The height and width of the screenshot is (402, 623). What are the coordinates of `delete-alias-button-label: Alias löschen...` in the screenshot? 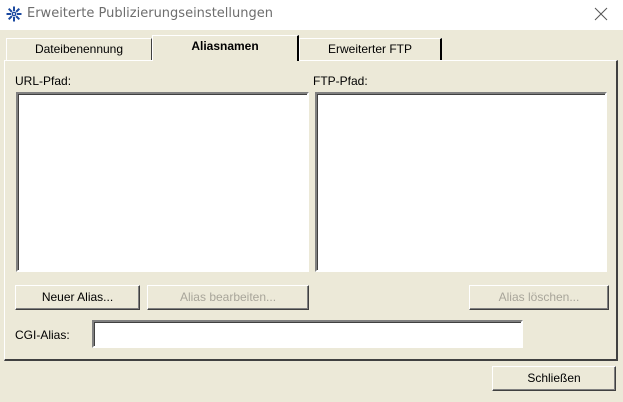 It's located at (539, 297).